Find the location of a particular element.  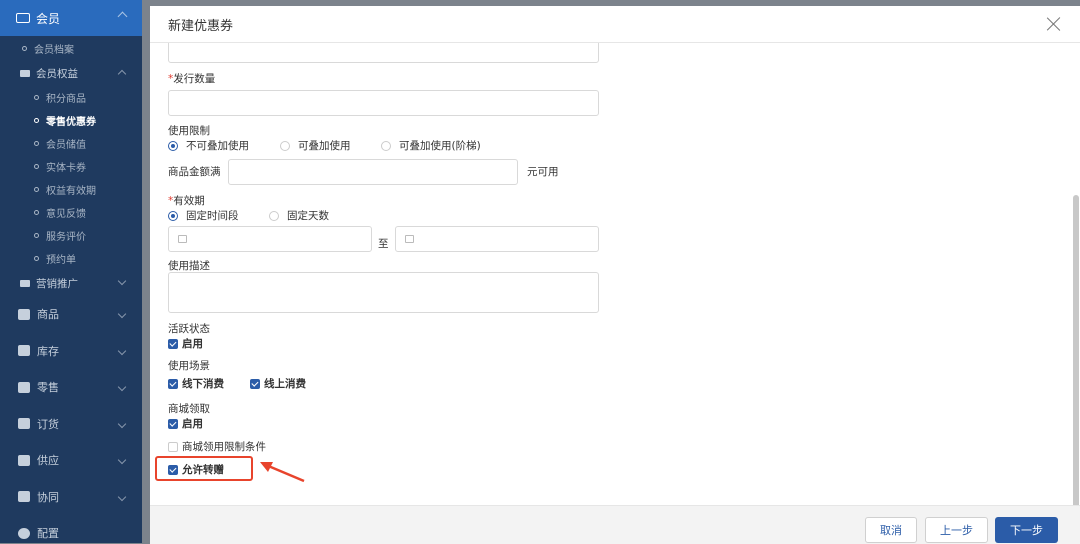

mail-icon is located at coordinates (24, 387).